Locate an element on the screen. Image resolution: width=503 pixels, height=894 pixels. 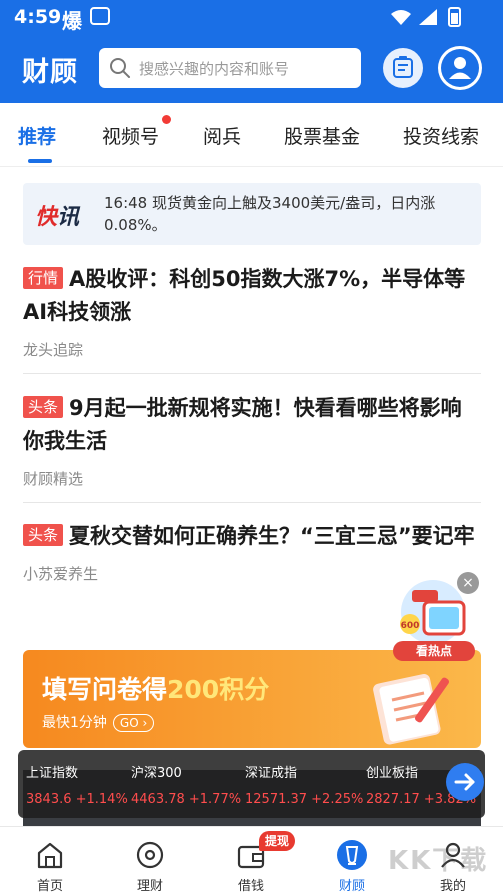
article-title: 行情 A股收评：科创50指数大涨7%，半导体等AI科技领涨 is located at coordinates (244, 295).